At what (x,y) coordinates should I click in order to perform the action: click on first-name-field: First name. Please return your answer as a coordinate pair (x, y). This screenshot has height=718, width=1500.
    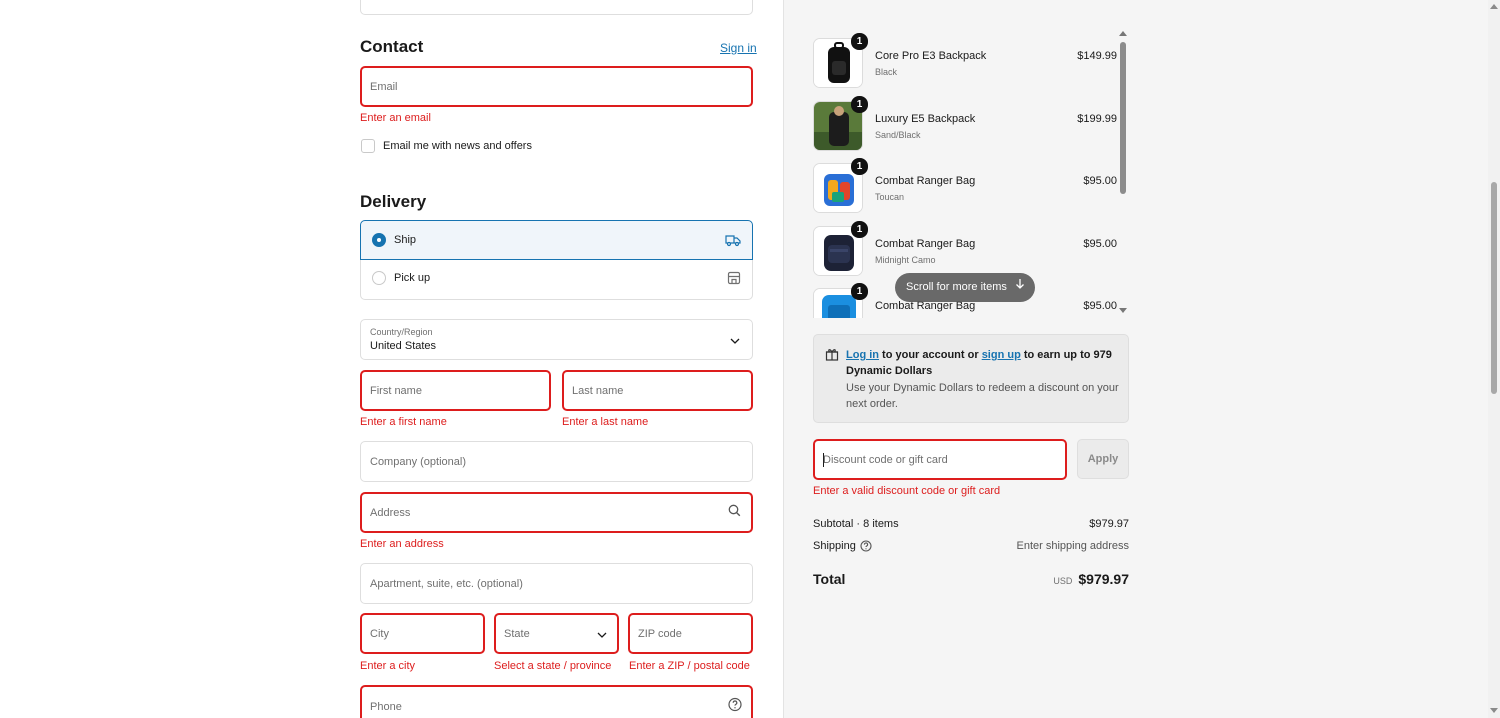
    Looking at the image, I should click on (455, 390).